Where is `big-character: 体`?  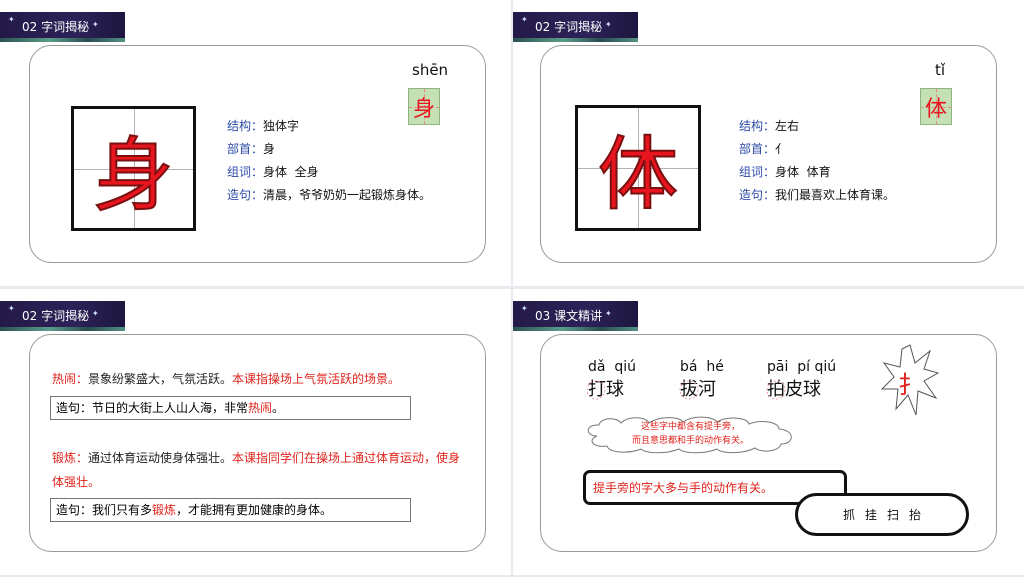 big-character: 体 is located at coordinates (638, 174).